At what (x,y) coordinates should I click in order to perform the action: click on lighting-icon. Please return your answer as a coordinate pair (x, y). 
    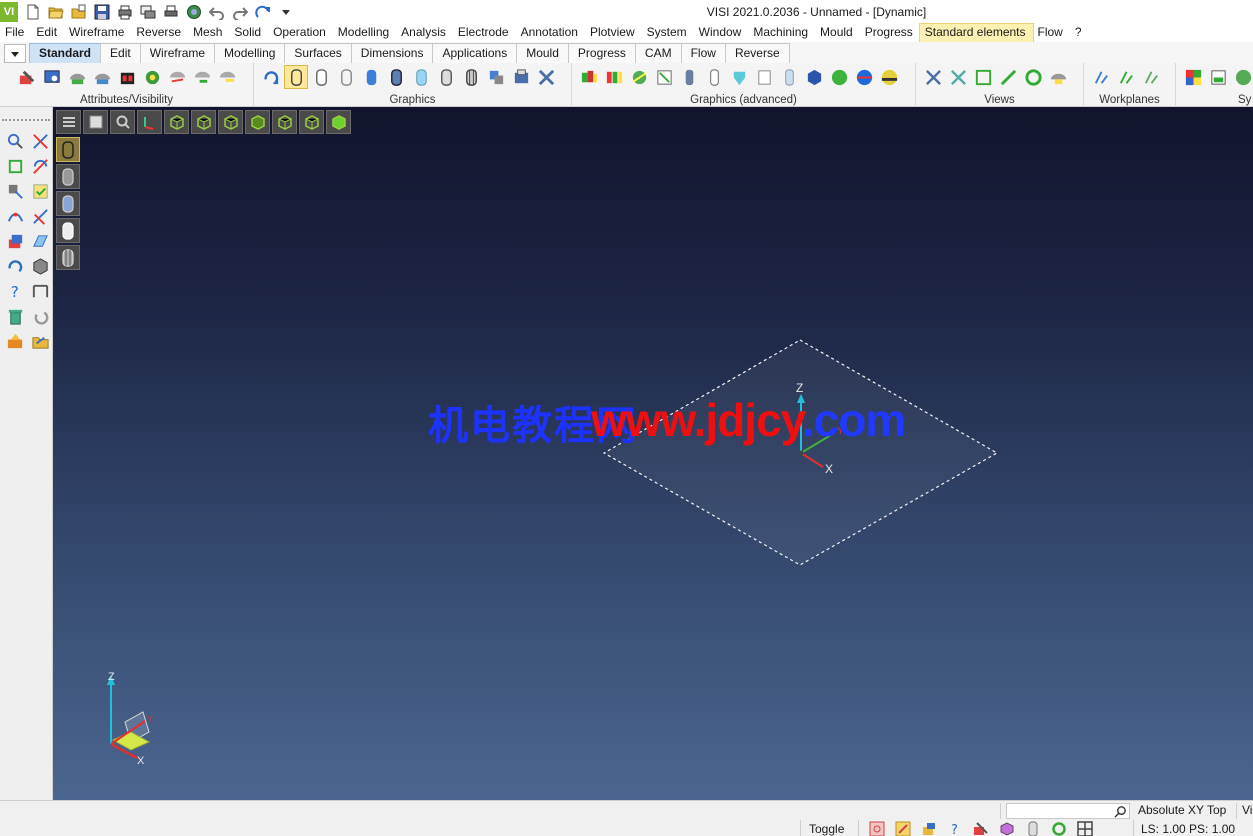
    Looking at the image, I should click on (664, 77).